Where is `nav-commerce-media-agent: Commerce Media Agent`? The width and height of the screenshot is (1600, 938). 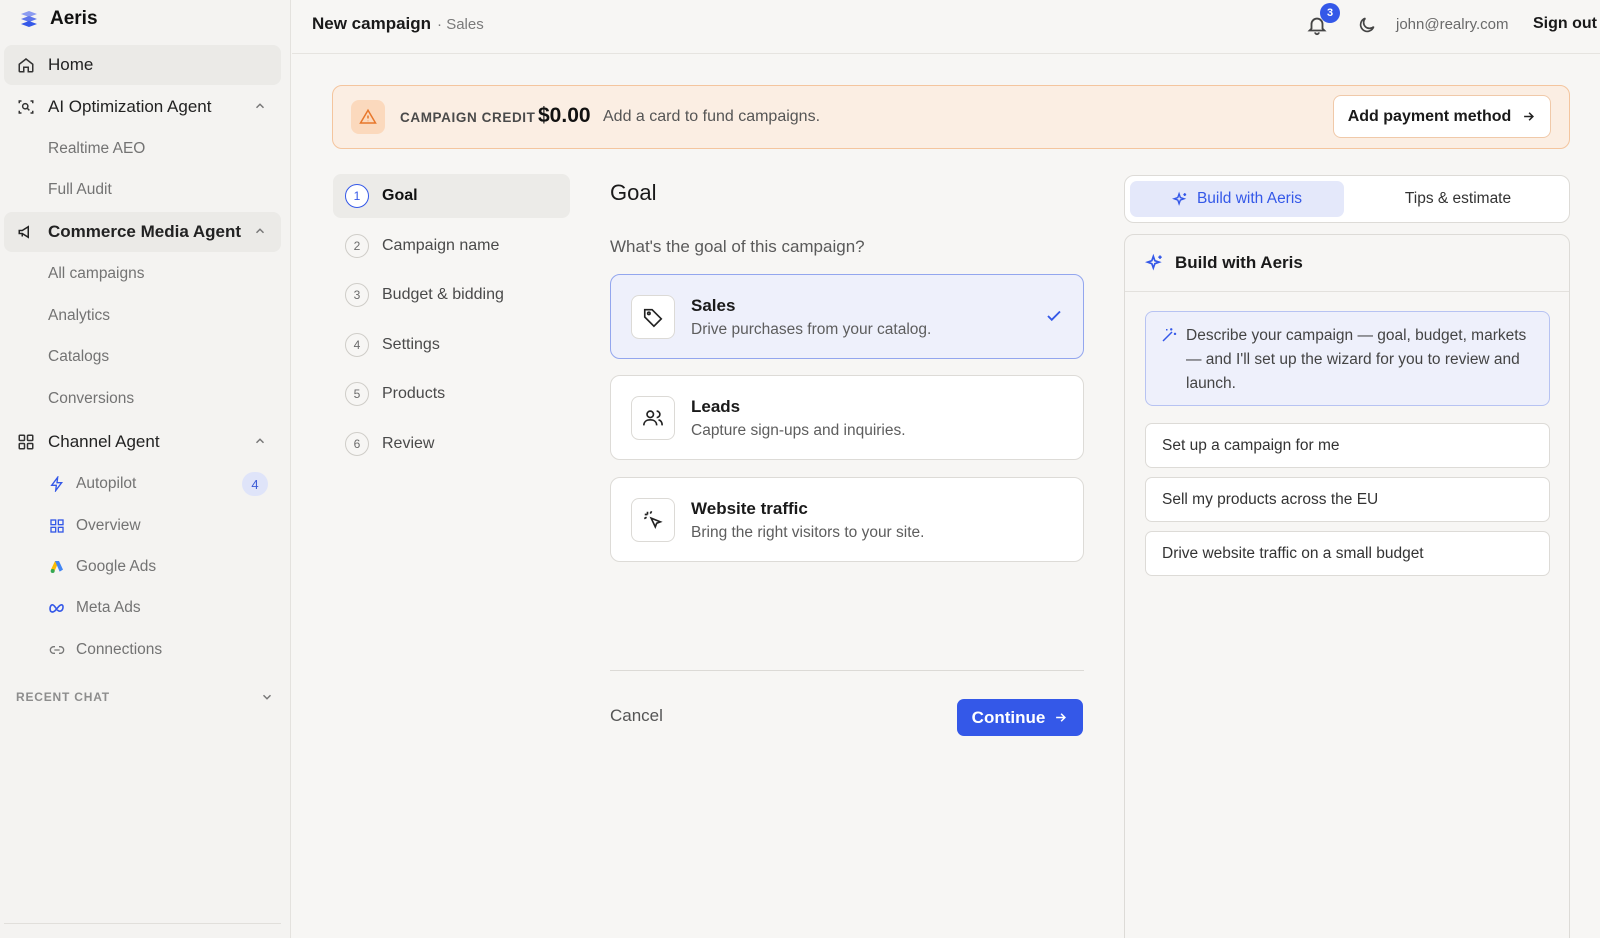 nav-commerce-media-agent: Commerce Media Agent is located at coordinates (142, 232).